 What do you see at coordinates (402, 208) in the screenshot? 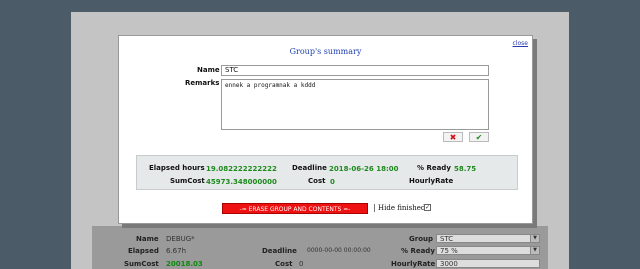
I see `hide-finished-label: Hide finished` at bounding box center [402, 208].